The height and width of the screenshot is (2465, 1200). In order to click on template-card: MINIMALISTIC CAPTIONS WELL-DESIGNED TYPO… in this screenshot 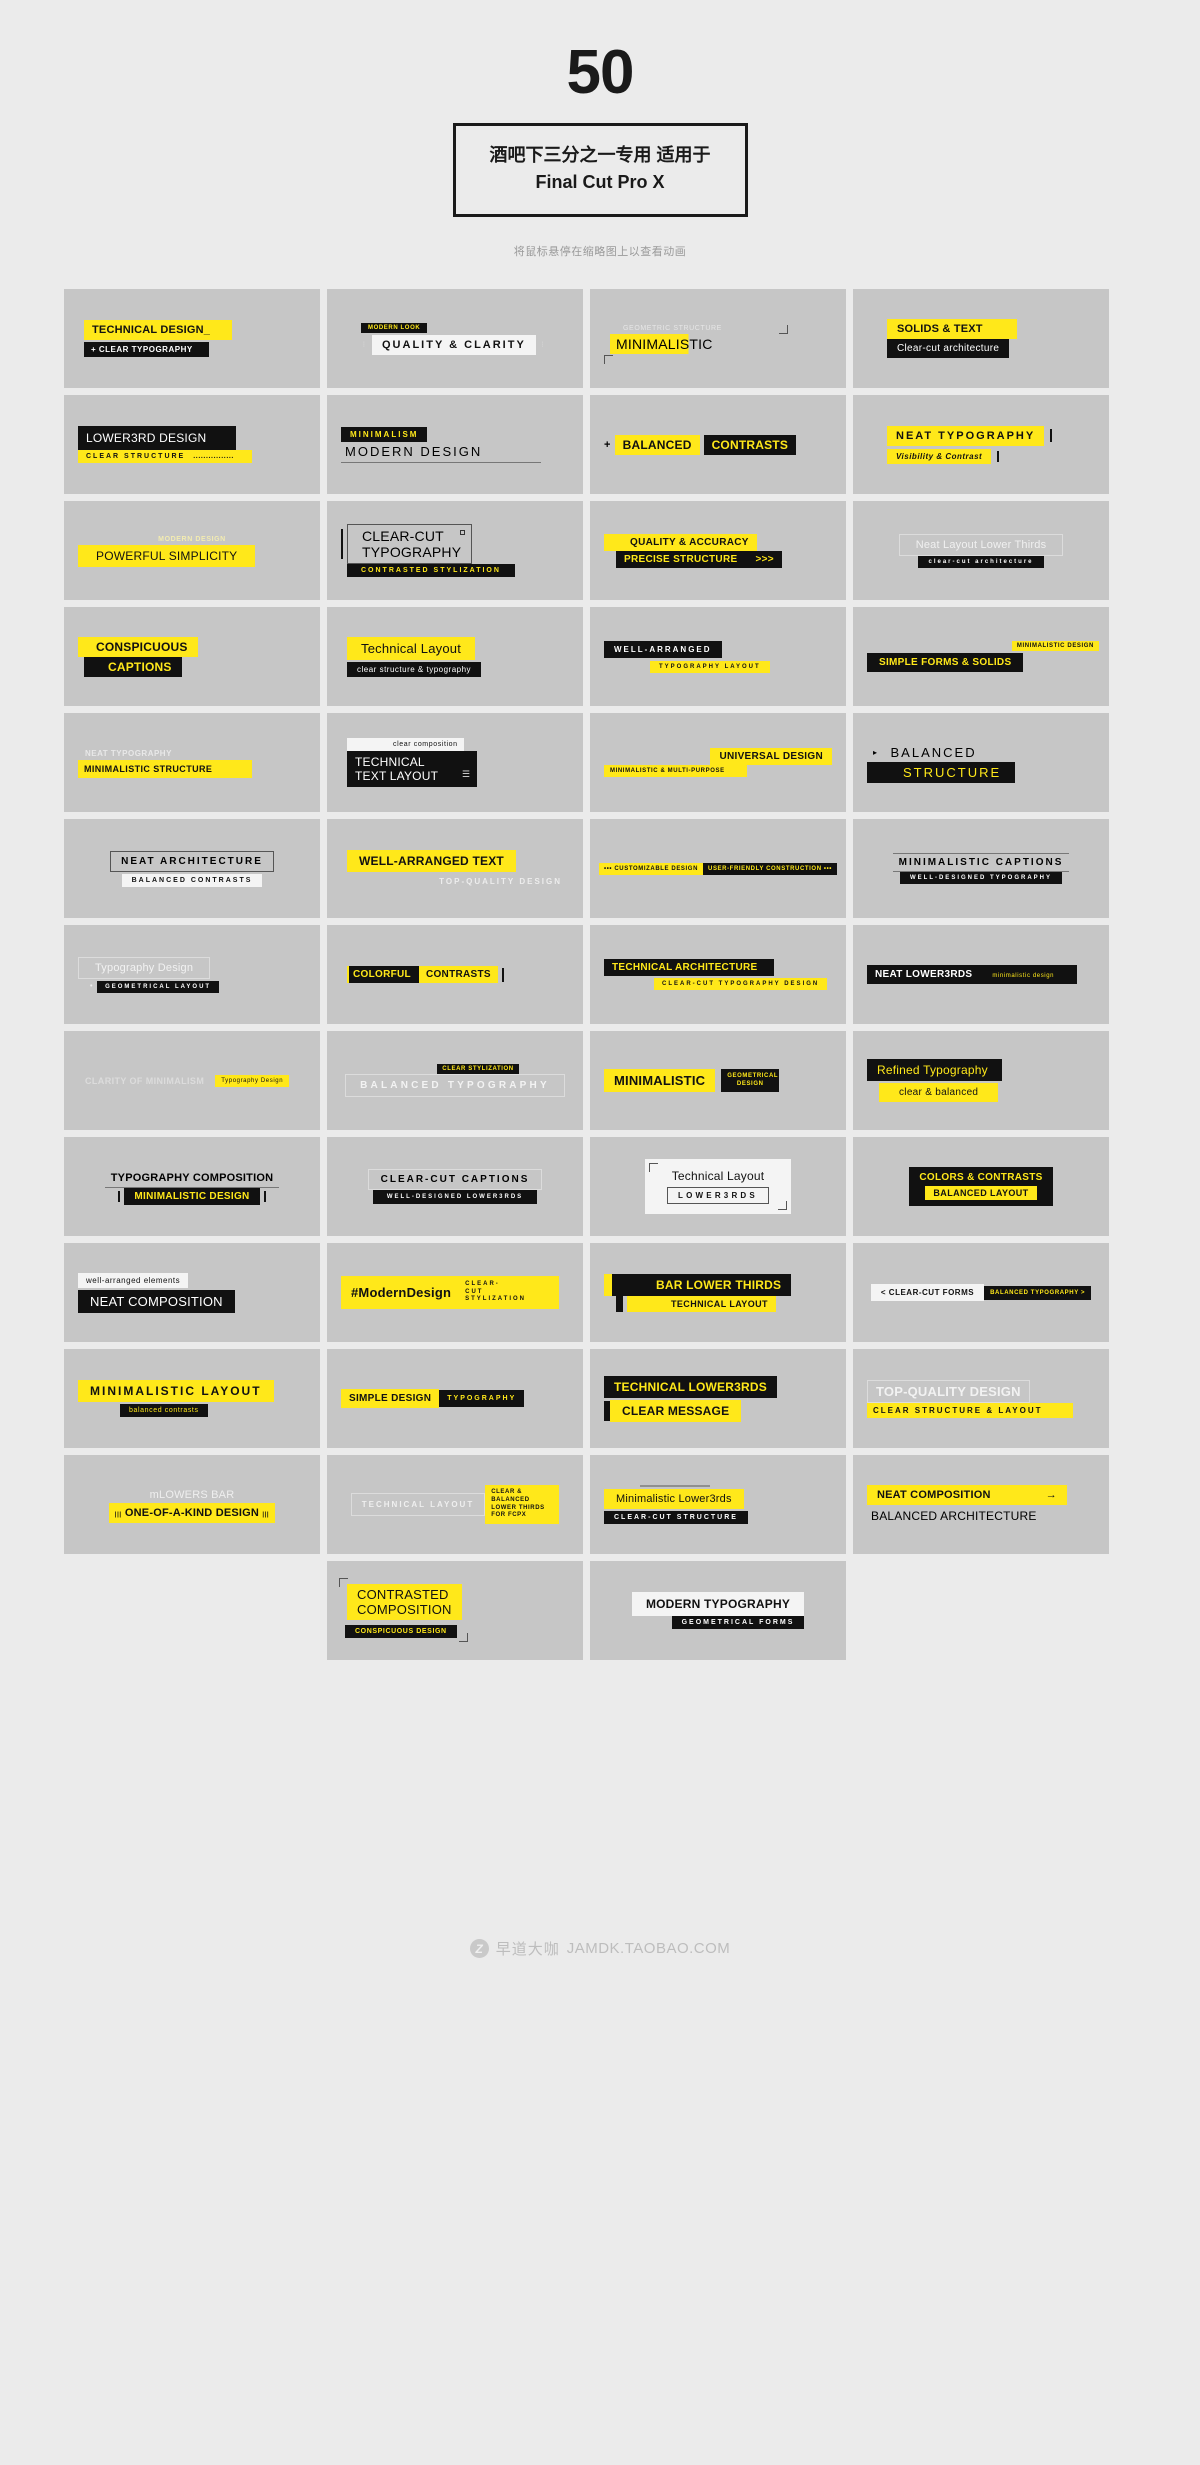, I will do `click(981, 869)`.